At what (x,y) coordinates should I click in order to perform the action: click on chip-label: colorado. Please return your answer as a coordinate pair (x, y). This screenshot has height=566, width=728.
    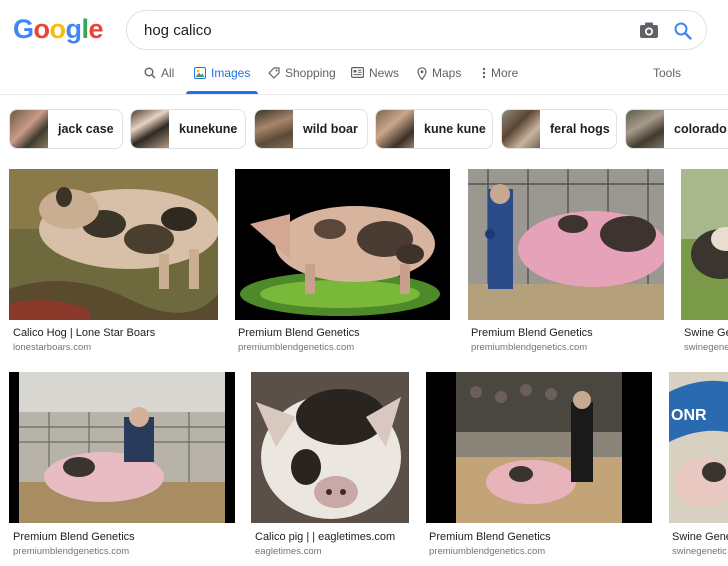
    Looking at the image, I should click on (700, 129).